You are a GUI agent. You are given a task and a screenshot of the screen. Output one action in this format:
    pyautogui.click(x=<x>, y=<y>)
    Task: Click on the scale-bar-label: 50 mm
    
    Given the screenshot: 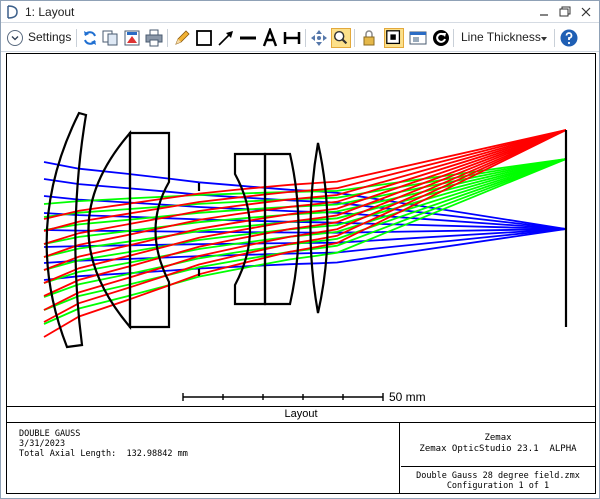 What is the action you would take?
    pyautogui.click(x=407, y=397)
    